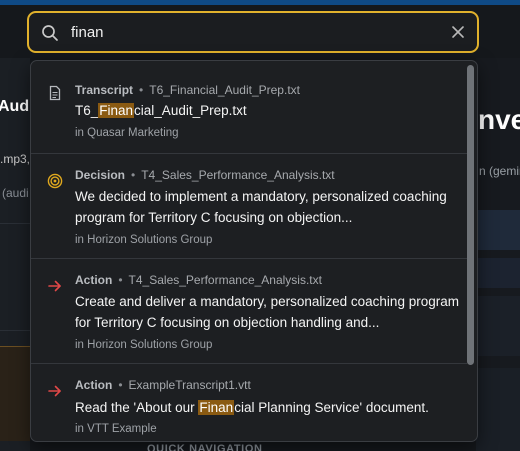 The height and width of the screenshot is (451, 520). I want to click on title-text: cial Planning Service' document., so click(331, 407).